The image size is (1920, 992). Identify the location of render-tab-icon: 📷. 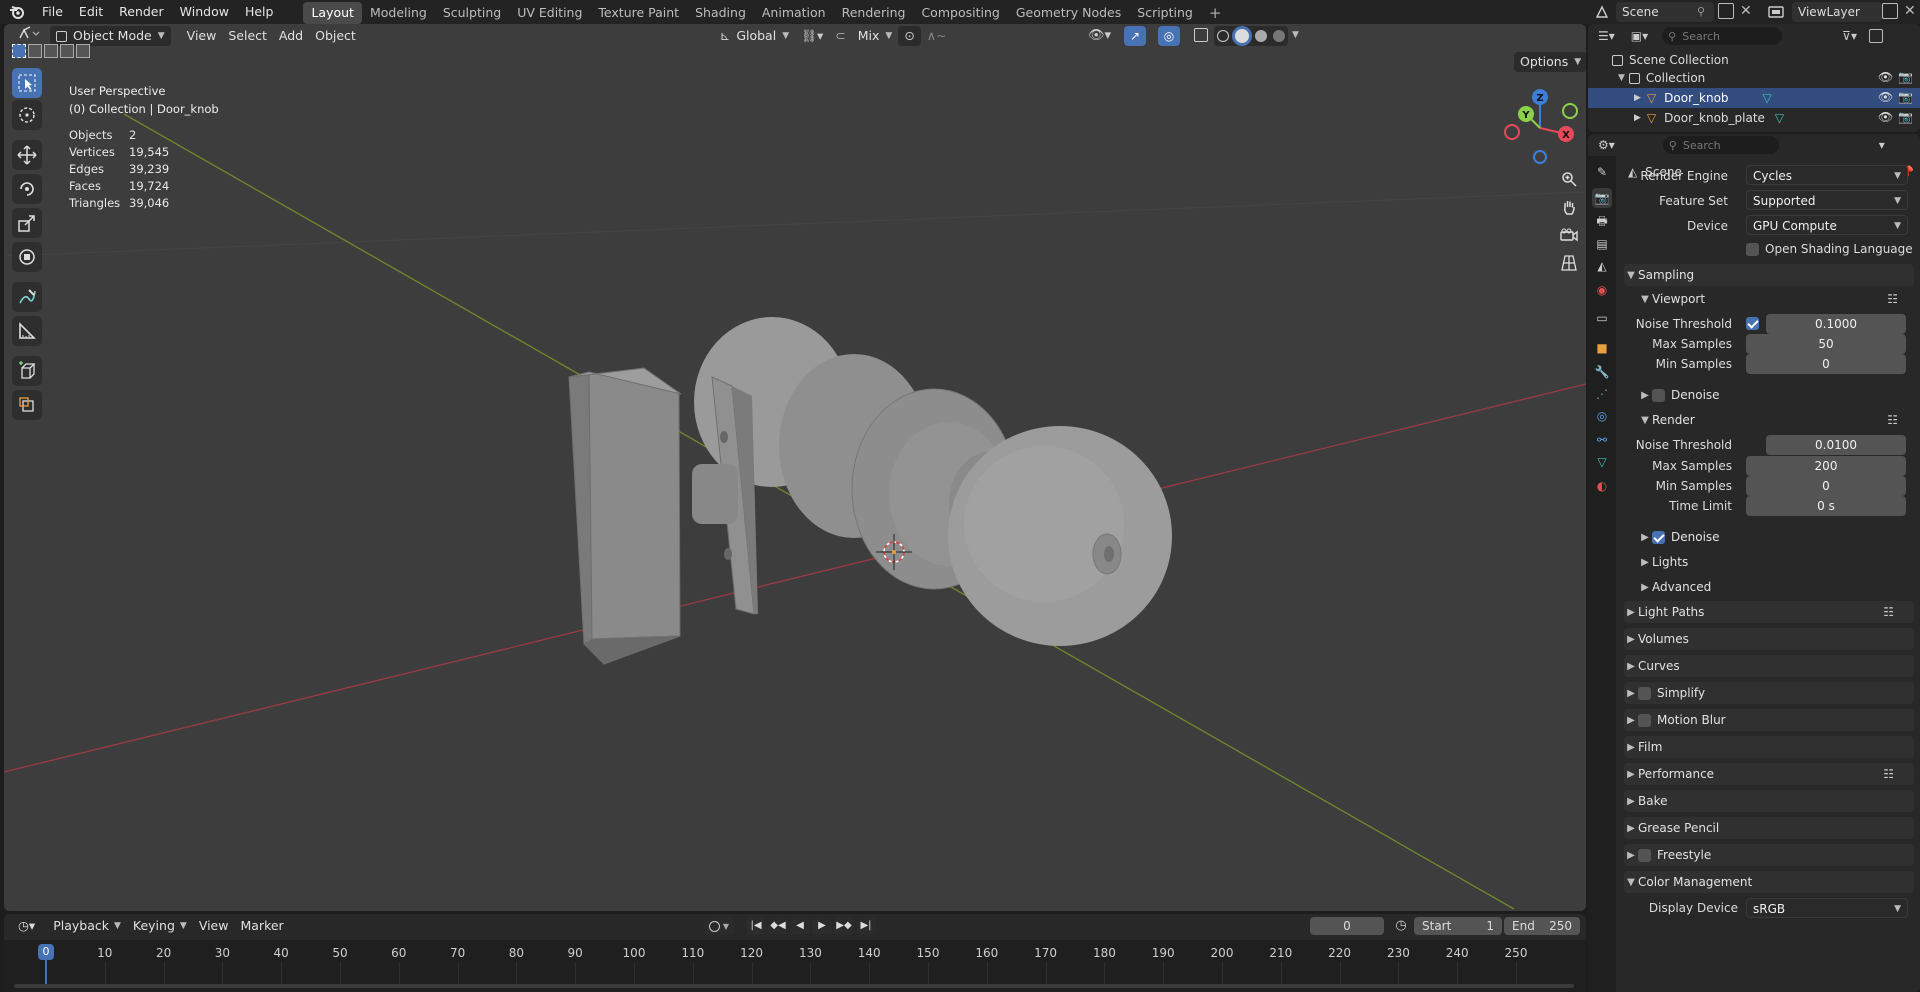
(1602, 198).